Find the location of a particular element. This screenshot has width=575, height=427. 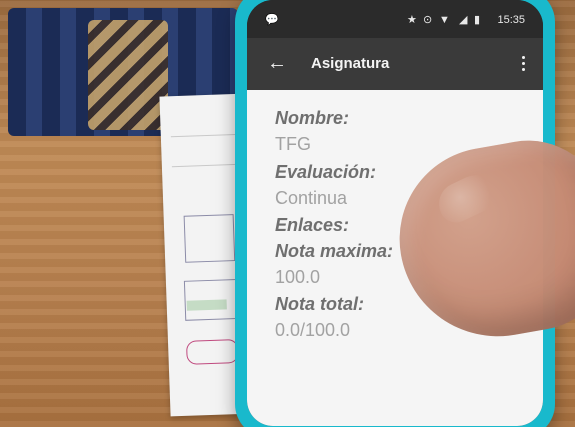

star-icon: ★ is located at coordinates (412, 20).